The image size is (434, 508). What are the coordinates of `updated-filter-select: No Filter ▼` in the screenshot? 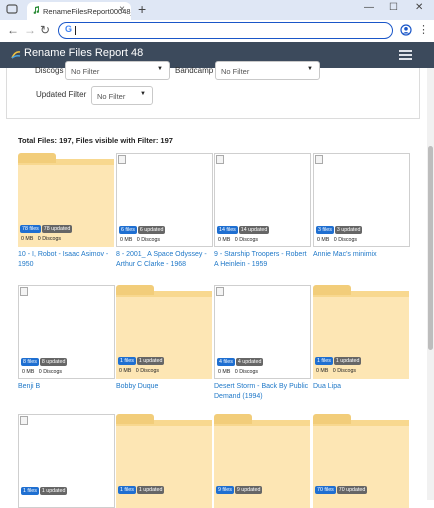 It's located at (122, 95).